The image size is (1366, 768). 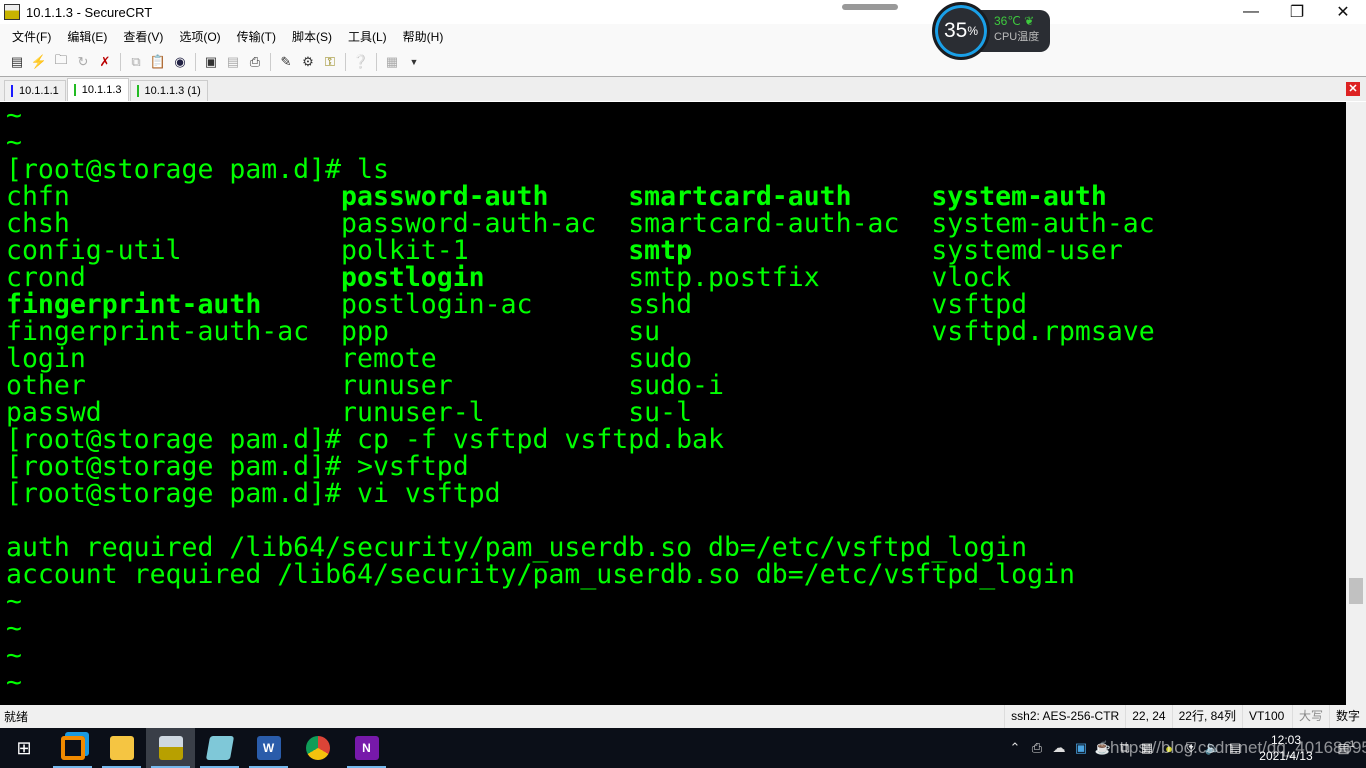 I want to click on restore-button: ❐, so click(x=1297, y=12).